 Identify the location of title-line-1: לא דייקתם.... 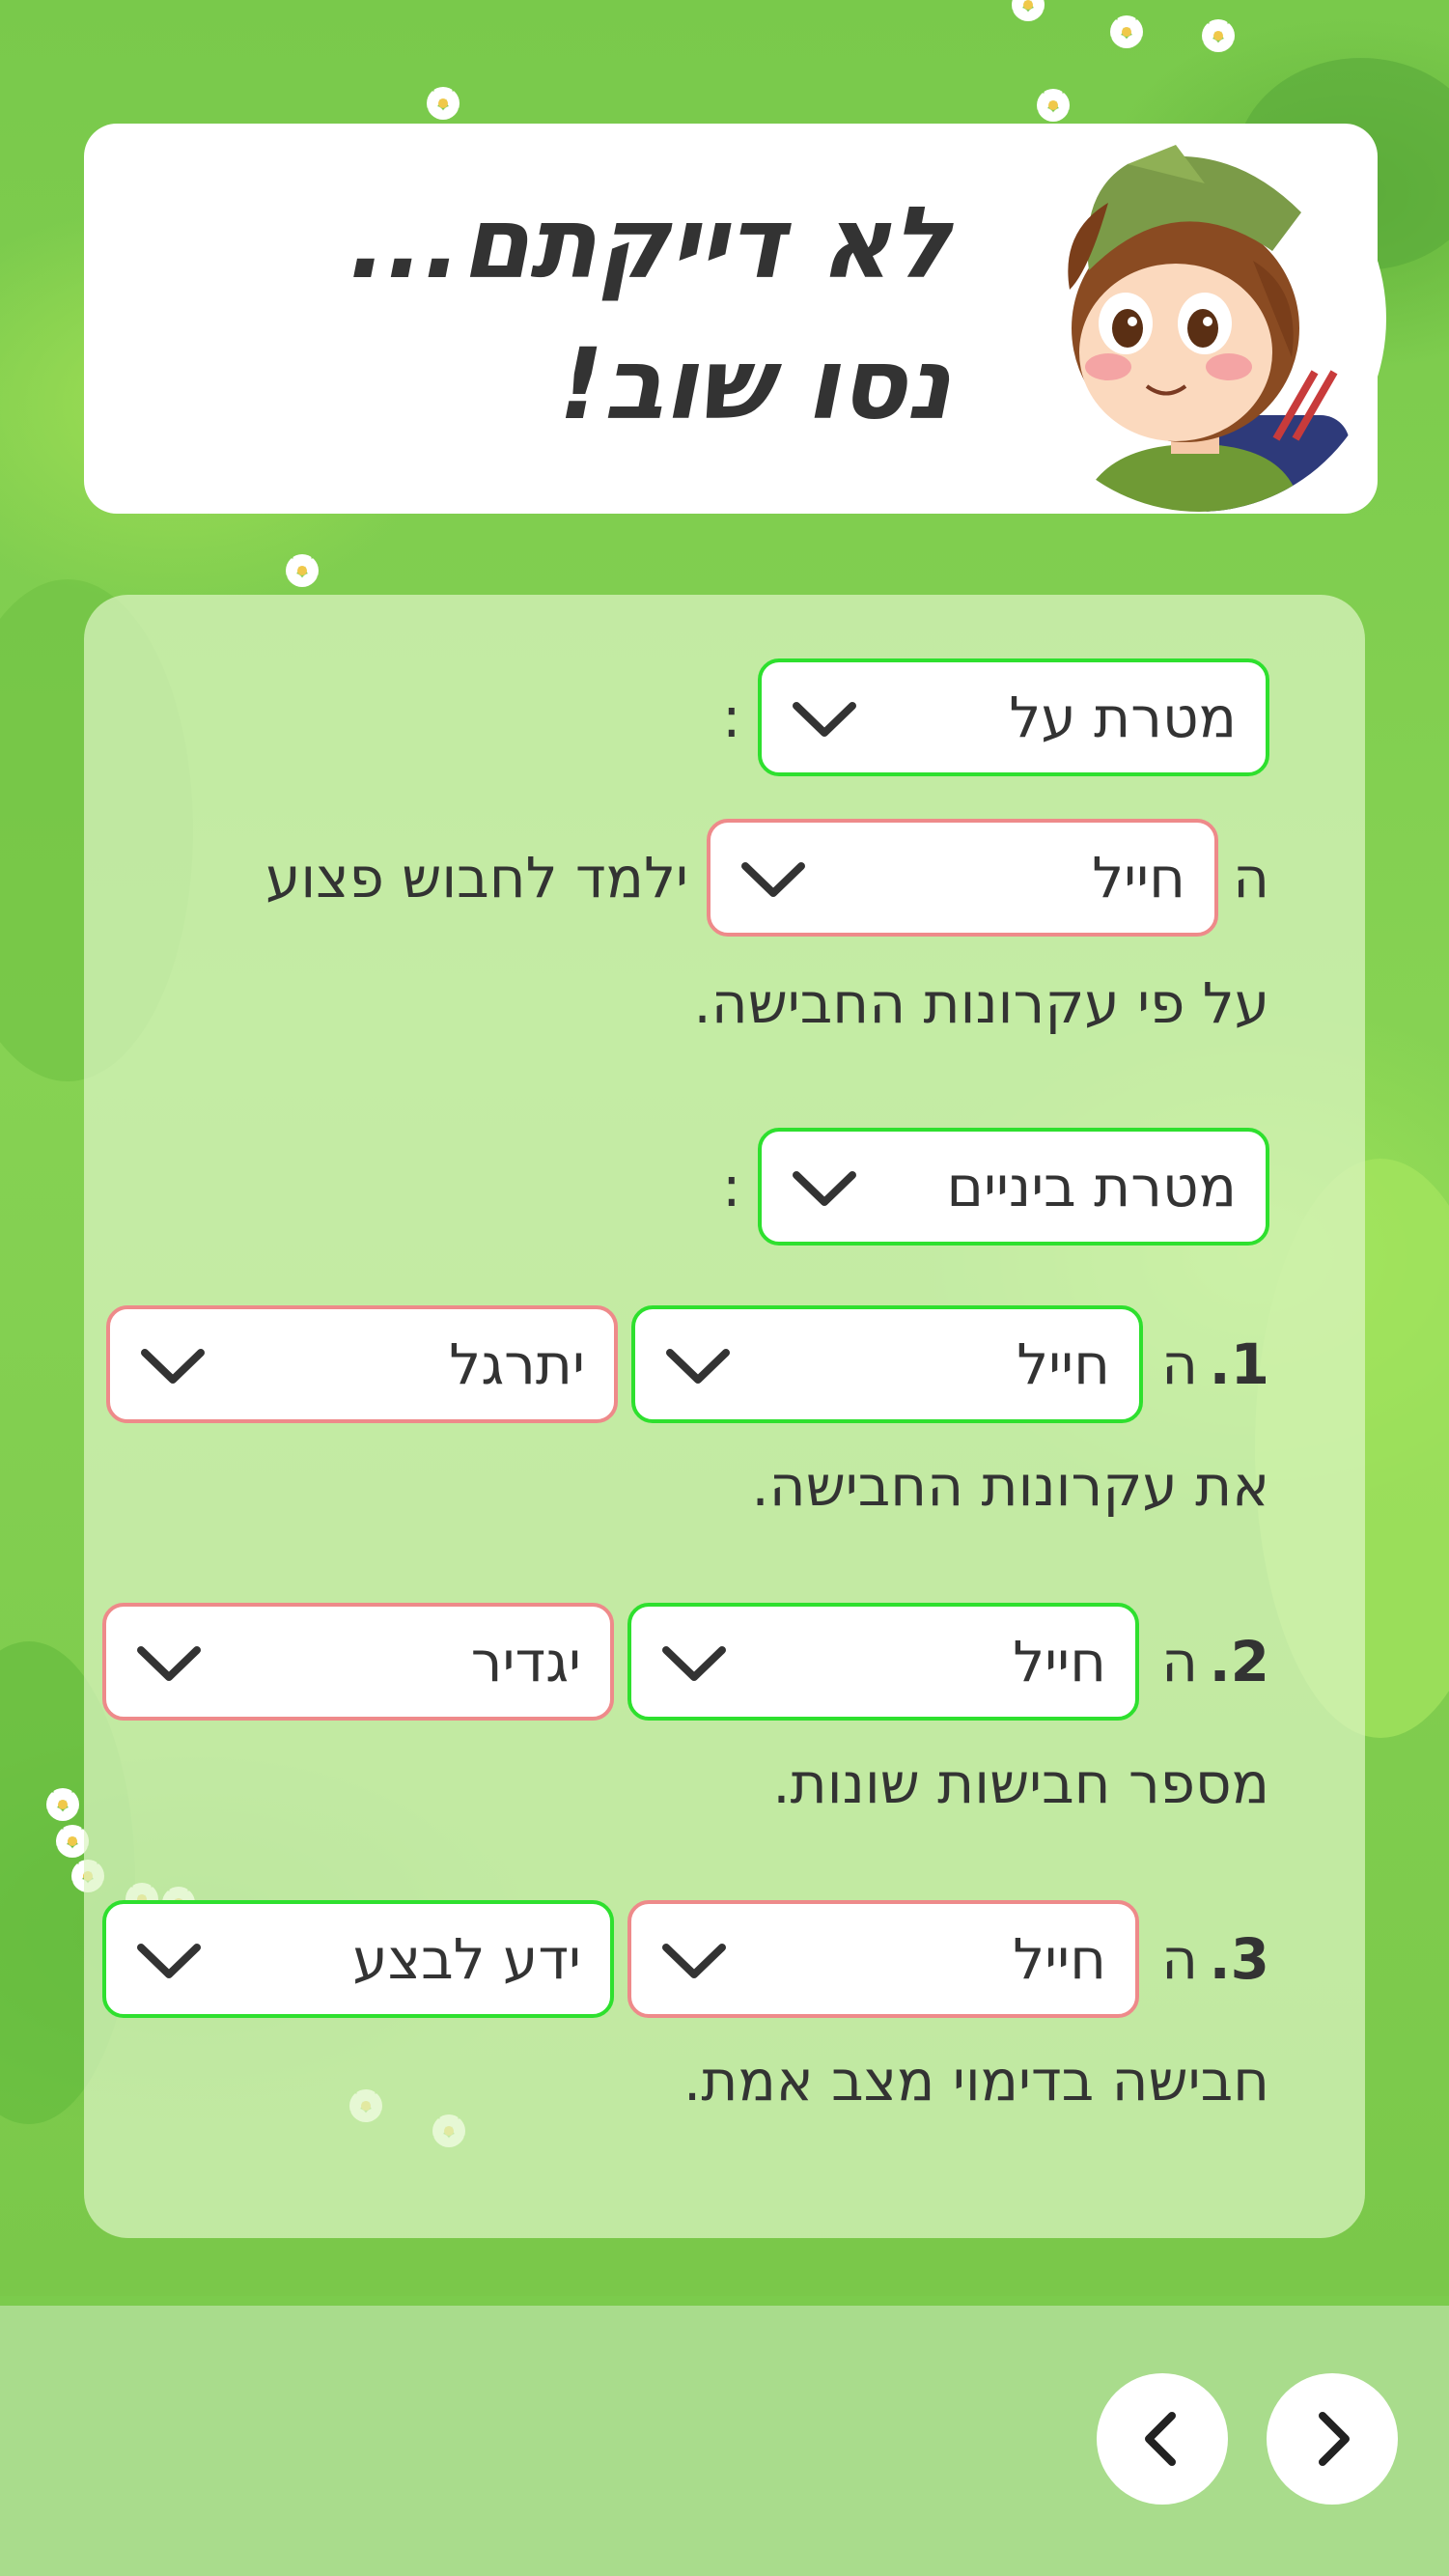
(649, 244).